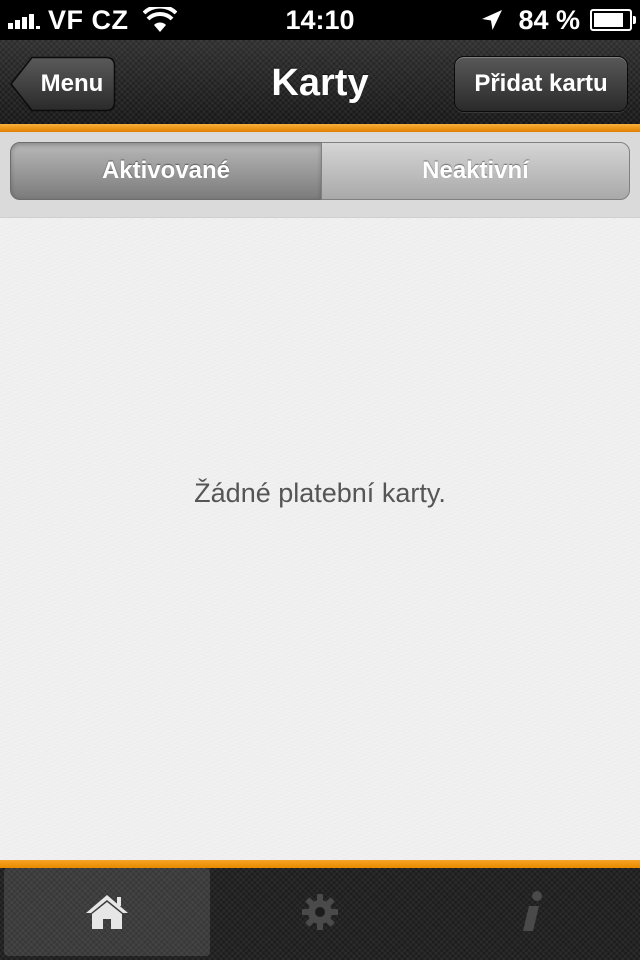  What do you see at coordinates (608, 20) in the screenshot?
I see `battery-fill` at bounding box center [608, 20].